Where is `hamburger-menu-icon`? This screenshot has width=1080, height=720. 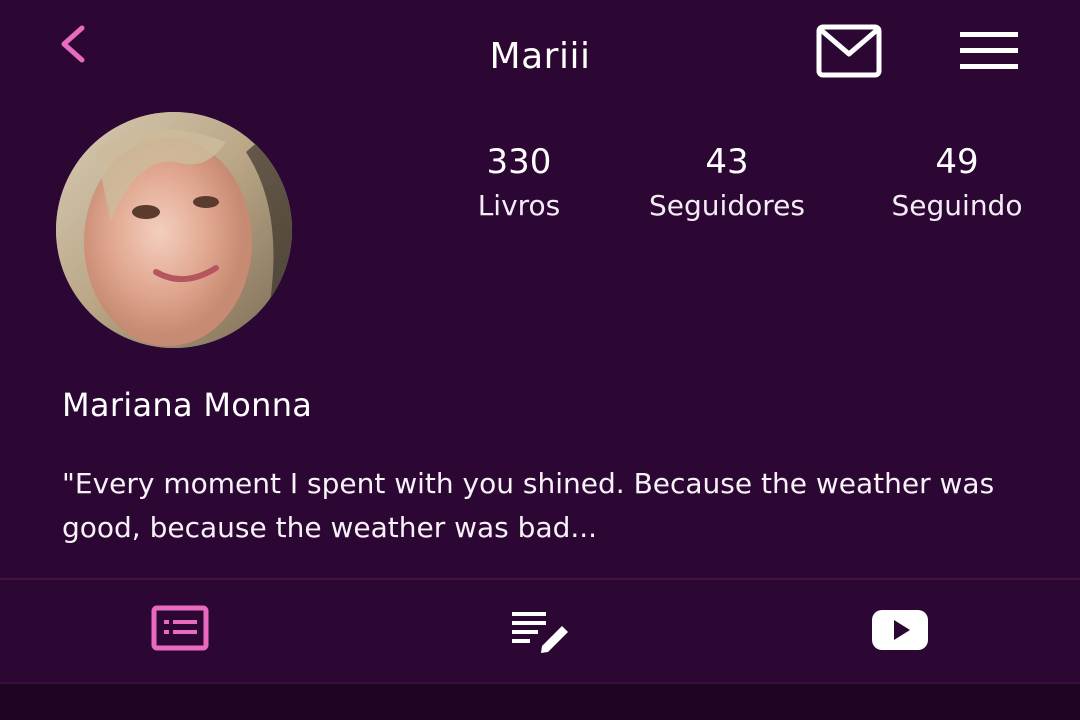 hamburger-menu-icon is located at coordinates (989, 50).